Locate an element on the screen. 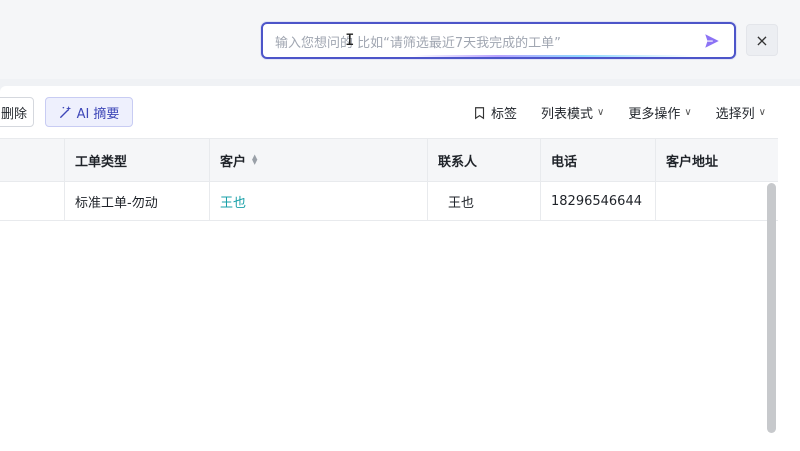 The height and width of the screenshot is (451, 800). header-label: 联系人 is located at coordinates (458, 162).